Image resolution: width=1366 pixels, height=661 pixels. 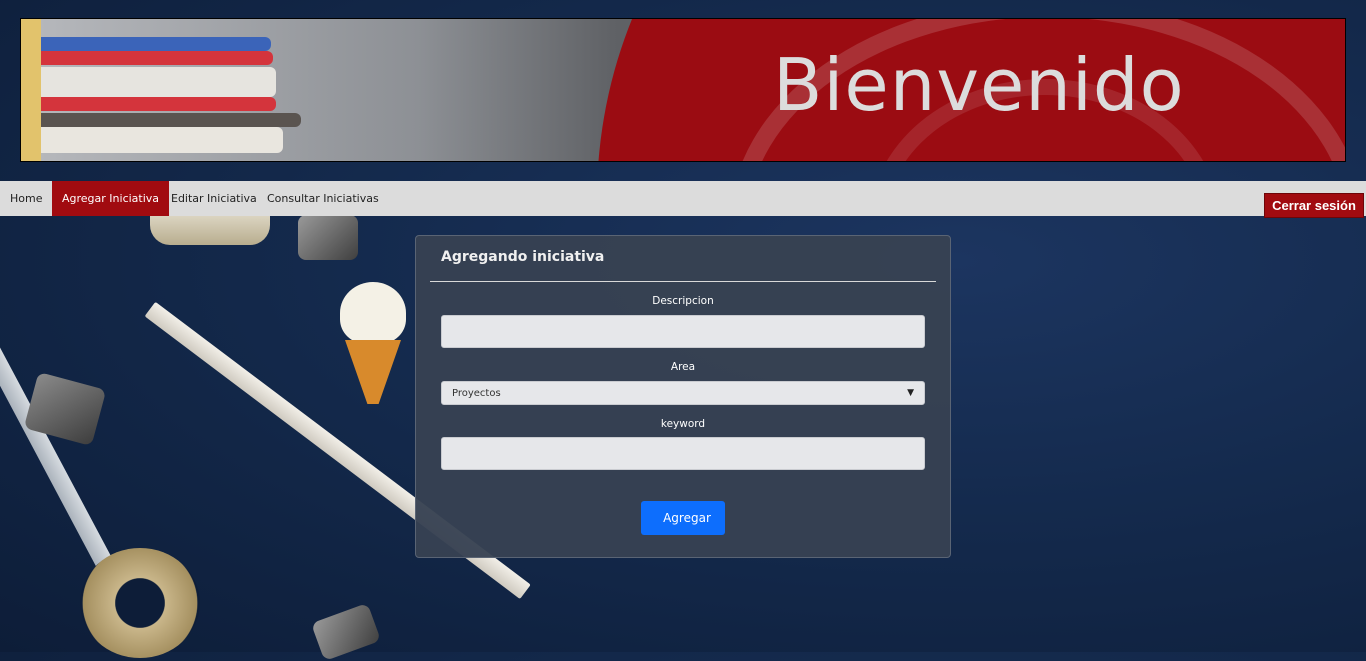 What do you see at coordinates (171, 90) in the screenshot?
I see `books-image` at bounding box center [171, 90].